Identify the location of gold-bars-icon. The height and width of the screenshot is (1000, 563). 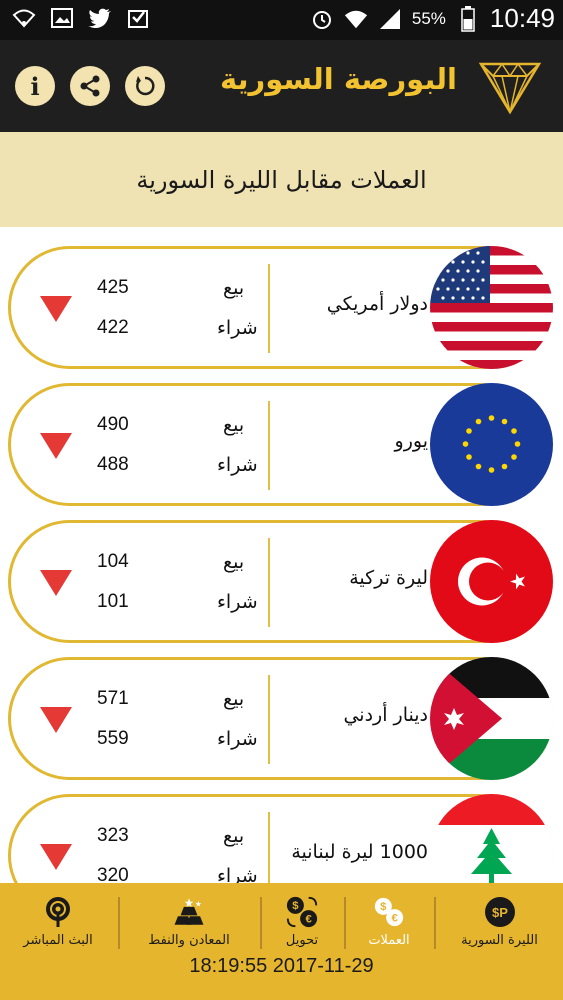
(189, 912).